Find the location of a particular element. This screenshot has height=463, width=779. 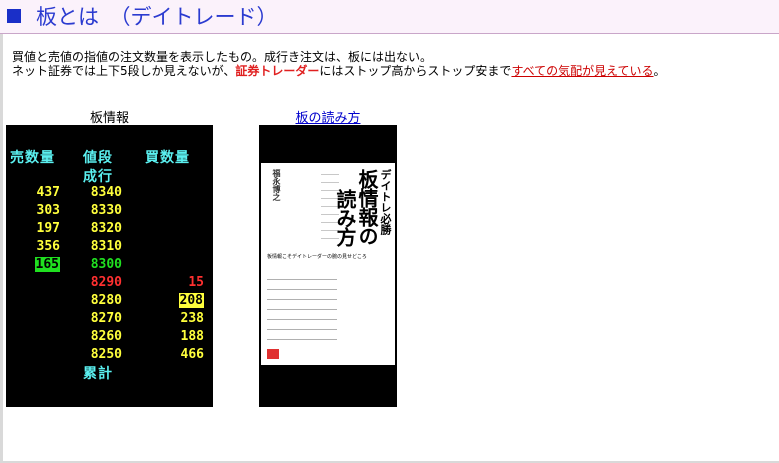

price-cell: 8280 is located at coordinates (106, 300).